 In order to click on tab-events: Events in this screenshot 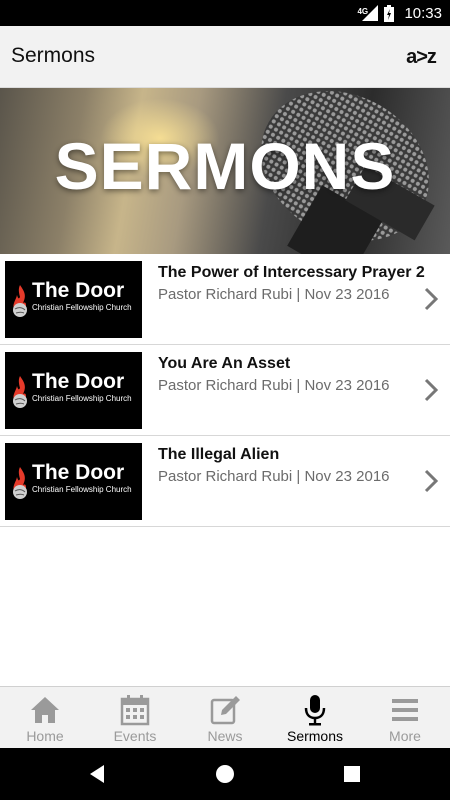, I will do `click(135, 717)`.